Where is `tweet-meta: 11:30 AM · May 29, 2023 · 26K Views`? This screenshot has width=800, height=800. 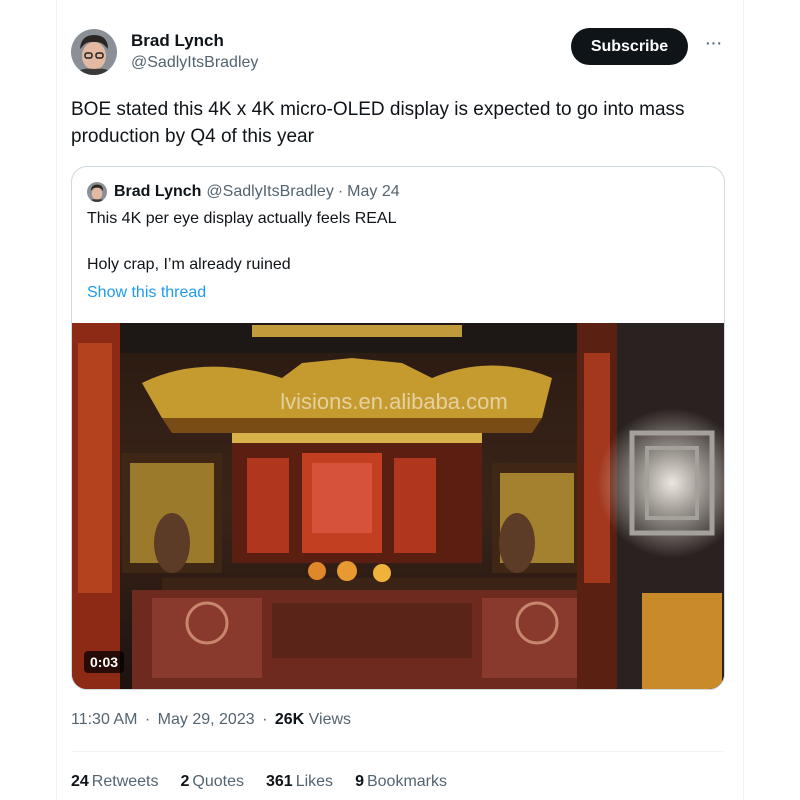 tweet-meta: 11:30 AM · May 29, 2023 · 26K Views is located at coordinates (211, 720).